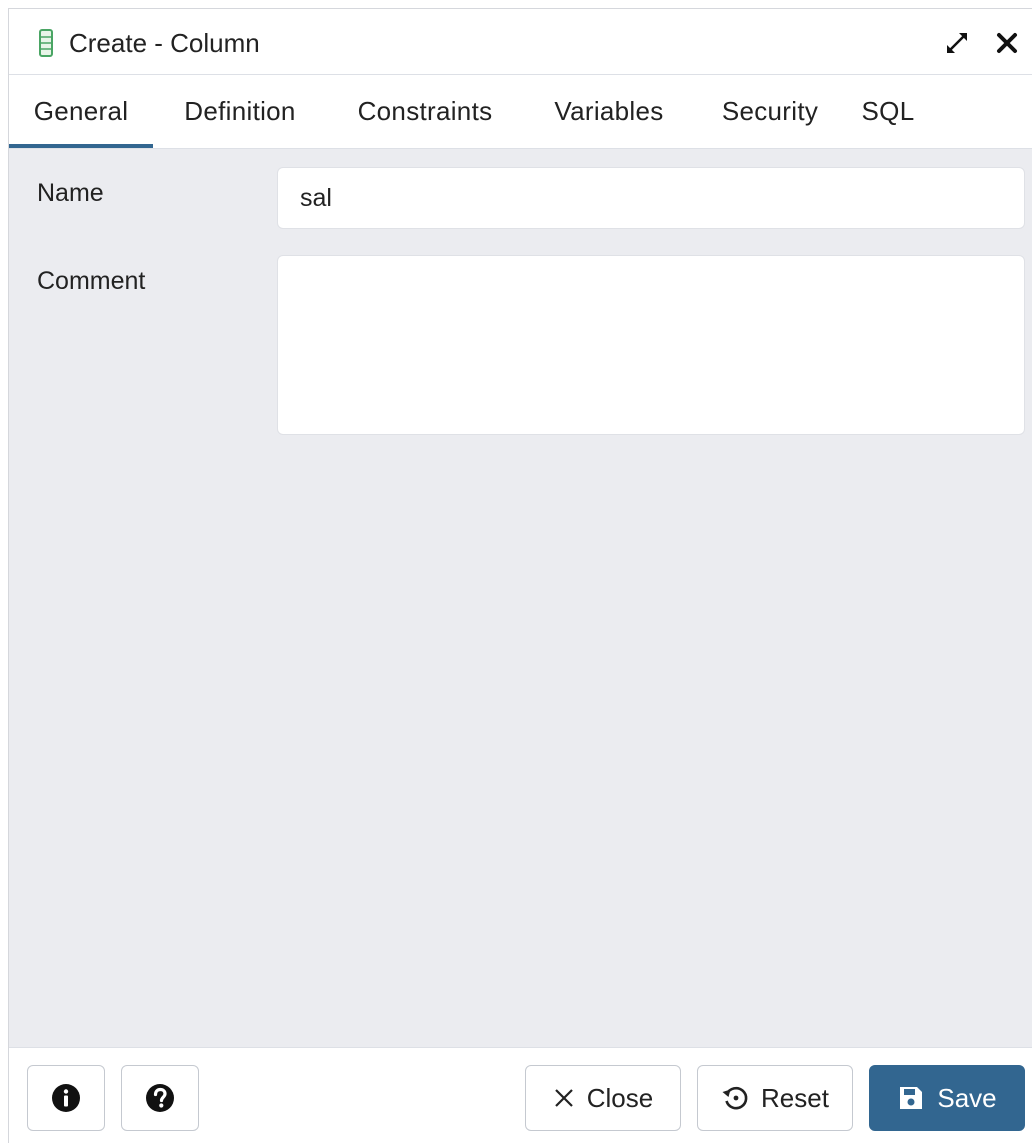 The width and height of the screenshot is (1032, 1143). What do you see at coordinates (795, 1097) in the screenshot?
I see `reset-button-label: Reset` at bounding box center [795, 1097].